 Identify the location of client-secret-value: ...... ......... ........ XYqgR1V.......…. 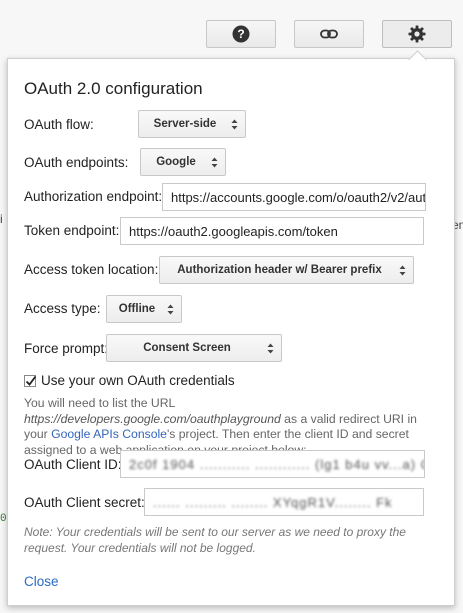
(273, 502).